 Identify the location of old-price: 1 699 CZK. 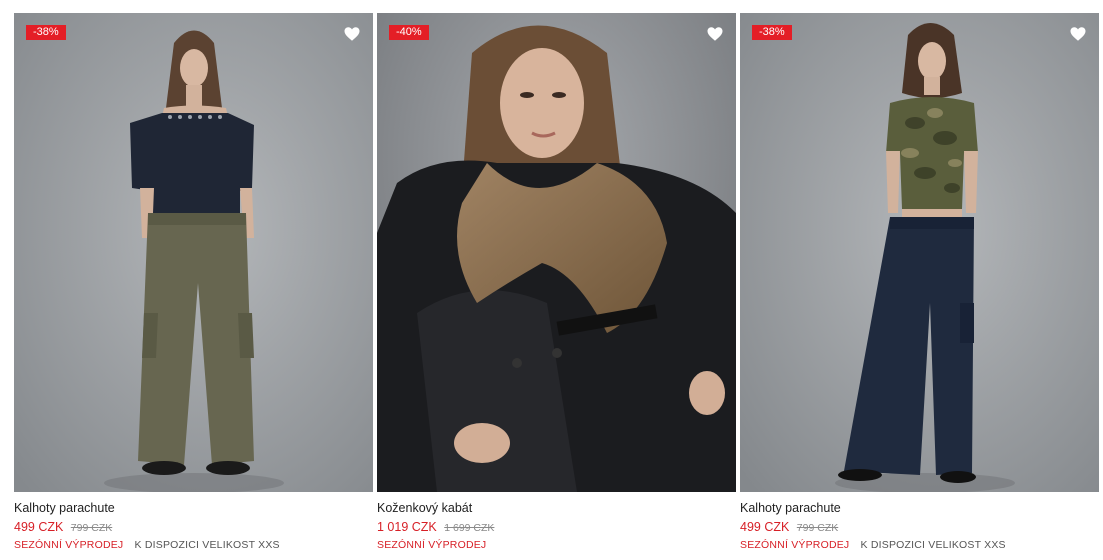
(469, 528).